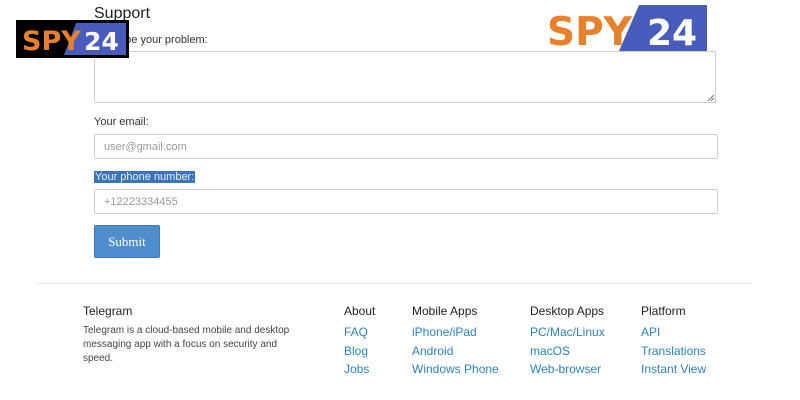 Image resolution: width=800 pixels, height=400 pixels. Describe the element at coordinates (567, 332) in the screenshot. I see `footer-link-pc-mac-linux: PC/Mac/Linux` at that location.